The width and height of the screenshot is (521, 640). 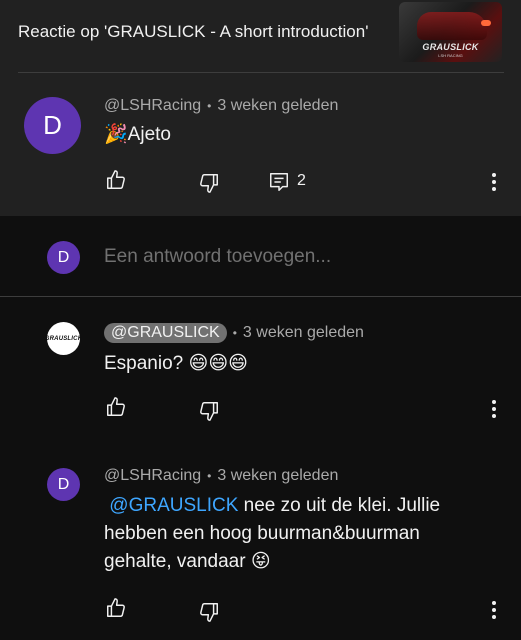 I want to click on reply-line-1-text: nee zo uit de klei. Jullie, so click(x=339, y=505).